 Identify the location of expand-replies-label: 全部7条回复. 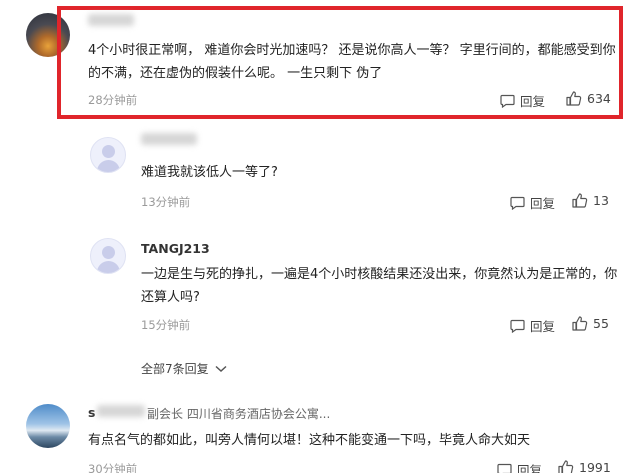
(175, 369).